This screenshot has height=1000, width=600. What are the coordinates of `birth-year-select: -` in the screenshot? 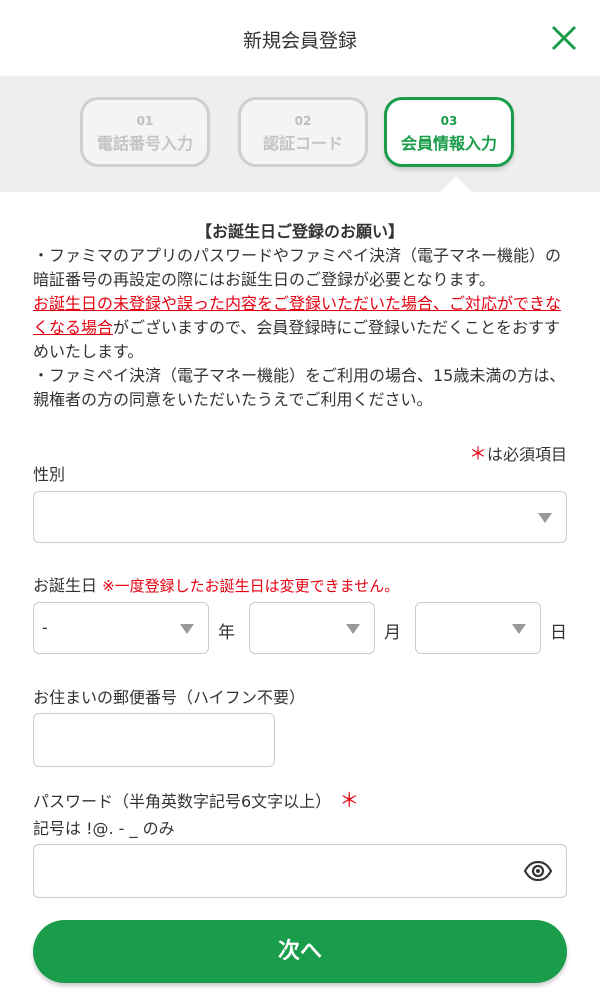 It's located at (121, 628).